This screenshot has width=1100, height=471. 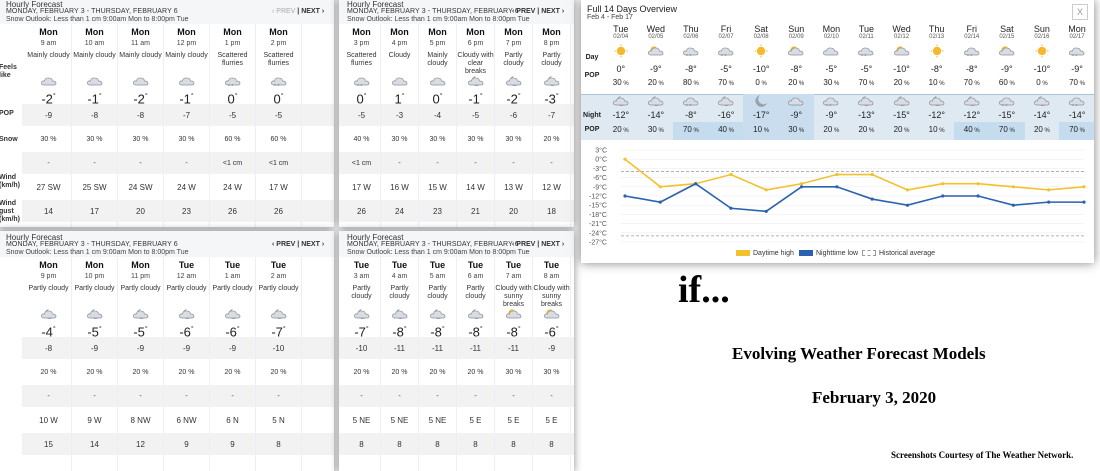 I want to click on cell-time: 7 pm, so click(x=513, y=44).